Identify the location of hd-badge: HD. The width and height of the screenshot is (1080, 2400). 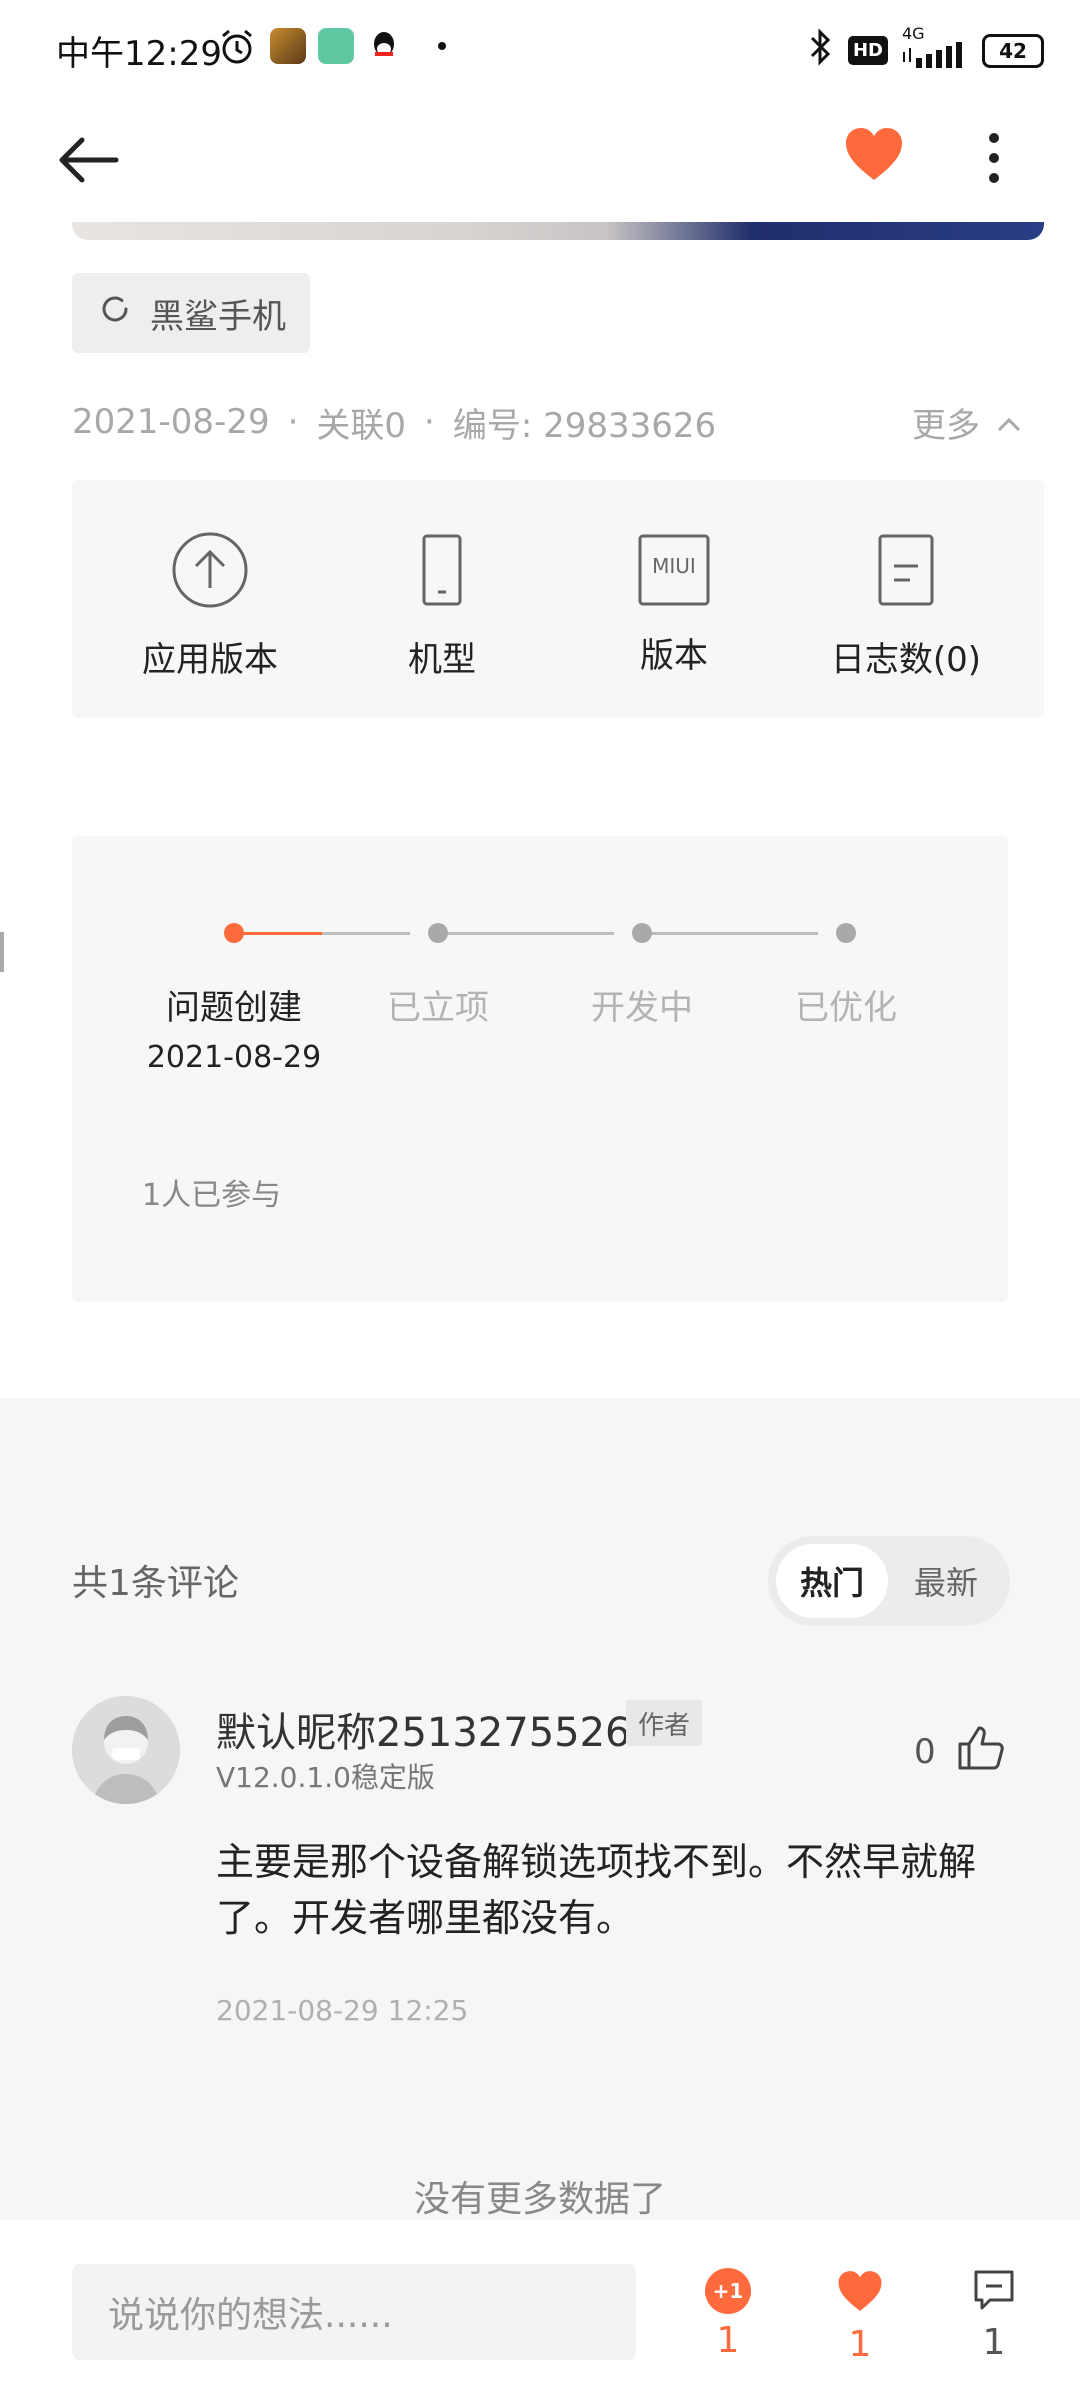
(867, 50).